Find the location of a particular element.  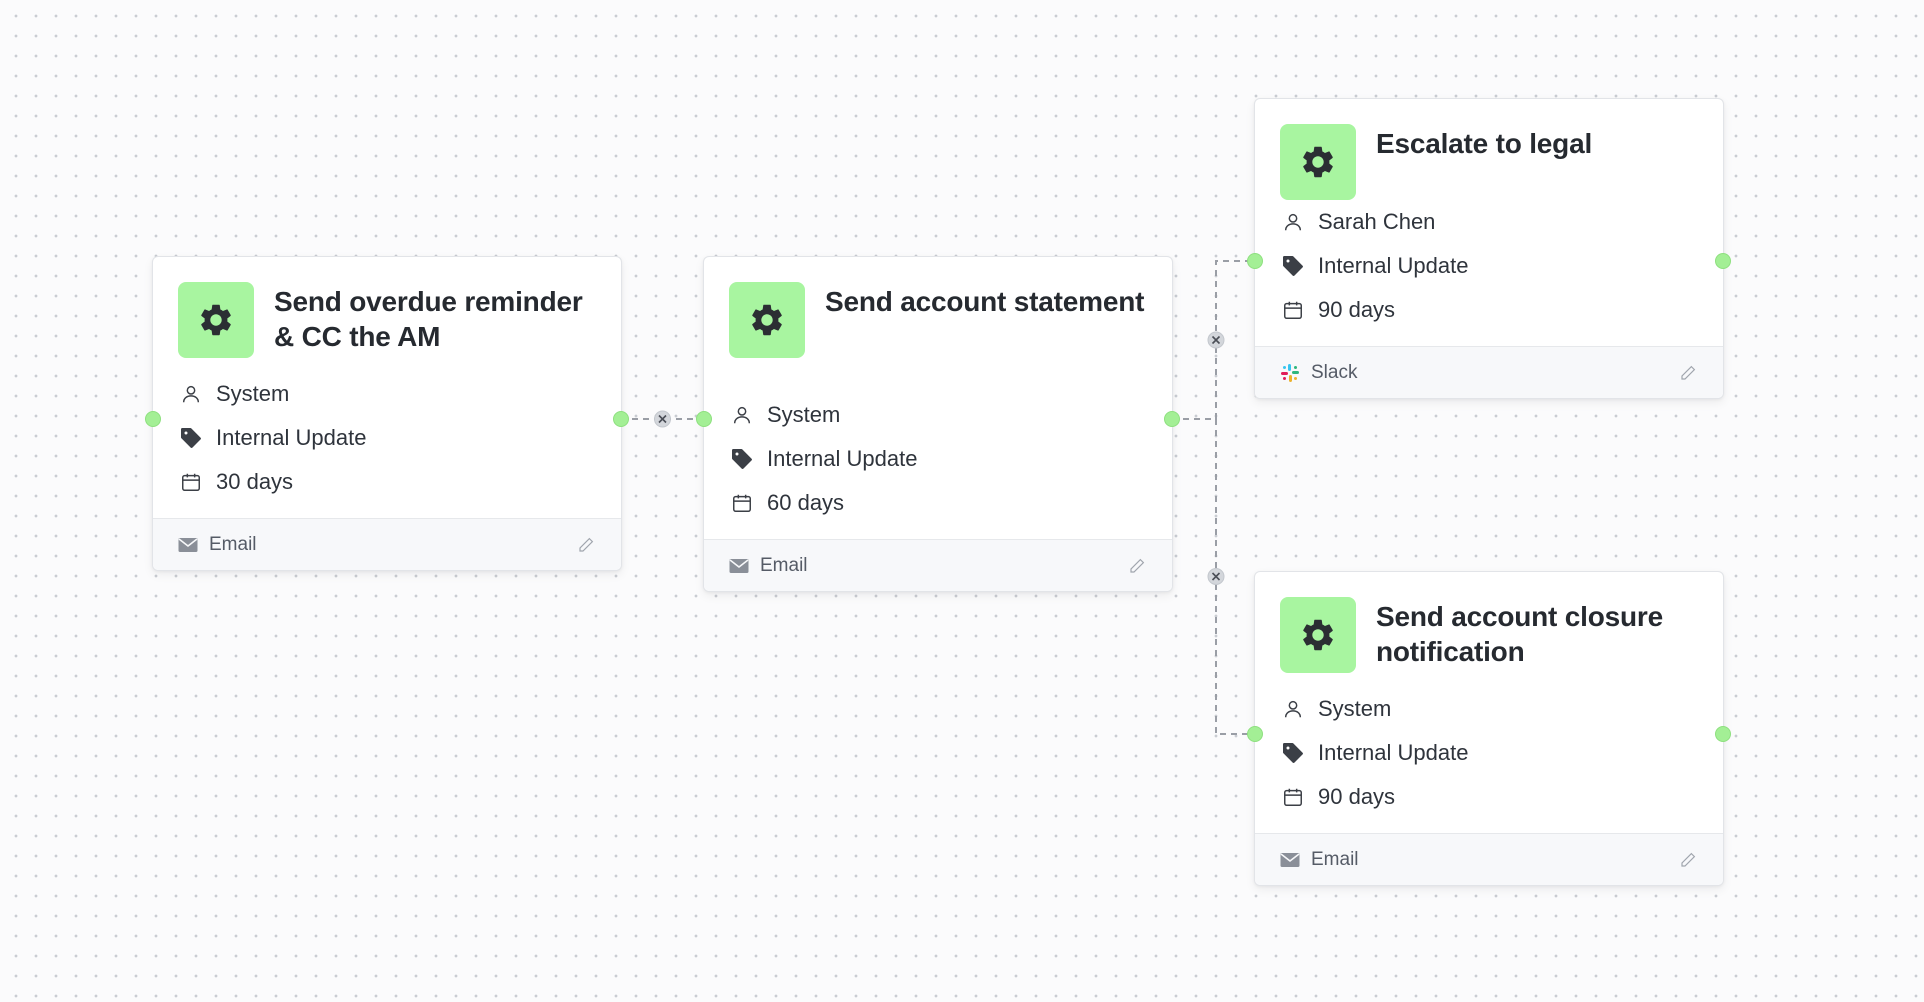

assignee-label: Sarah Chen is located at coordinates (1377, 221).